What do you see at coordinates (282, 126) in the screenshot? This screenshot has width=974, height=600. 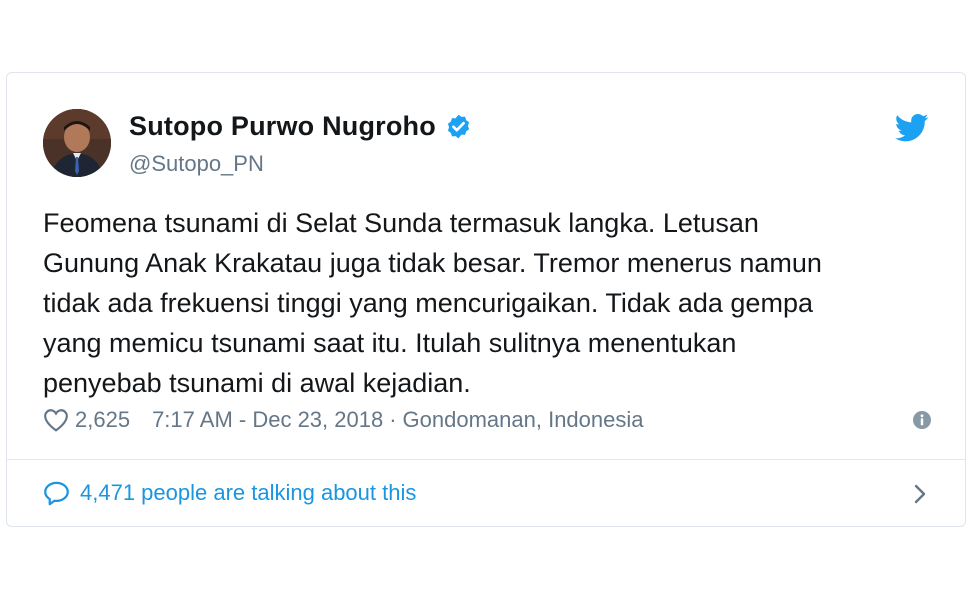 I see `display-name: Sutopo Purwo Nugroho` at bounding box center [282, 126].